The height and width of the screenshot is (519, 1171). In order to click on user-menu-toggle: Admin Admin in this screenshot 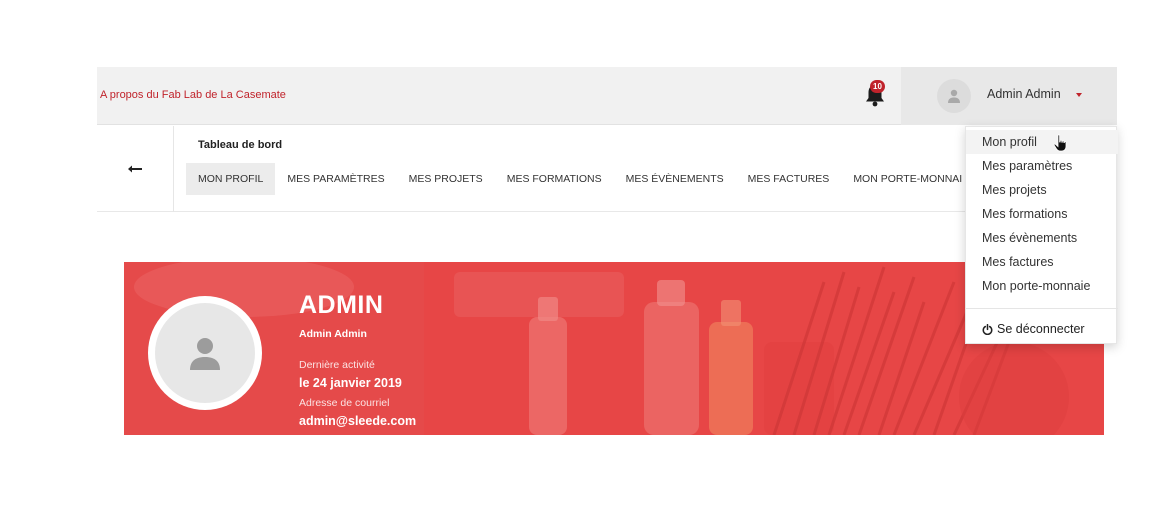, I will do `click(1009, 96)`.